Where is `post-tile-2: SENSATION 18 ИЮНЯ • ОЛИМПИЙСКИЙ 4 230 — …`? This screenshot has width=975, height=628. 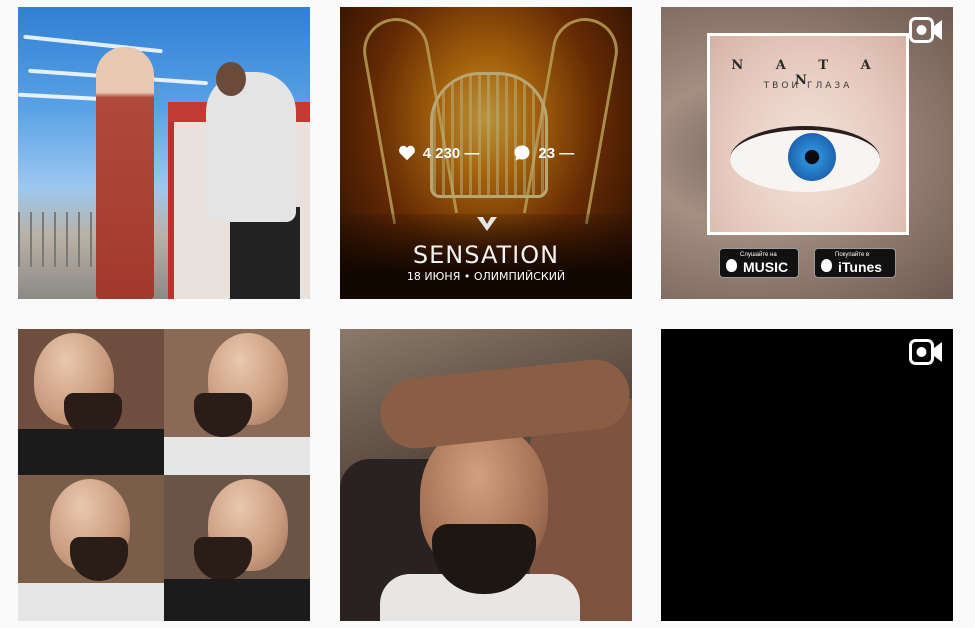 post-tile-2: SENSATION 18 ИЮНЯ • ОЛИМПИЙСКИЙ 4 230 — … is located at coordinates (486, 153).